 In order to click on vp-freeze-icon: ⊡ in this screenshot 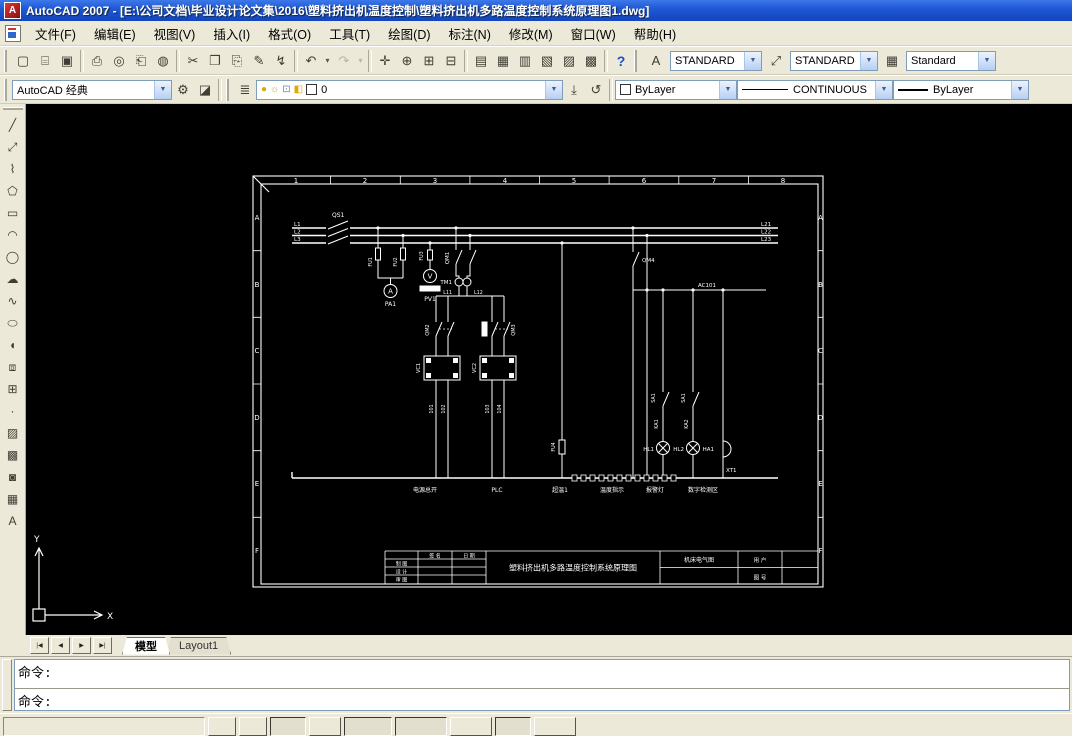, I will do `click(286, 89)`.